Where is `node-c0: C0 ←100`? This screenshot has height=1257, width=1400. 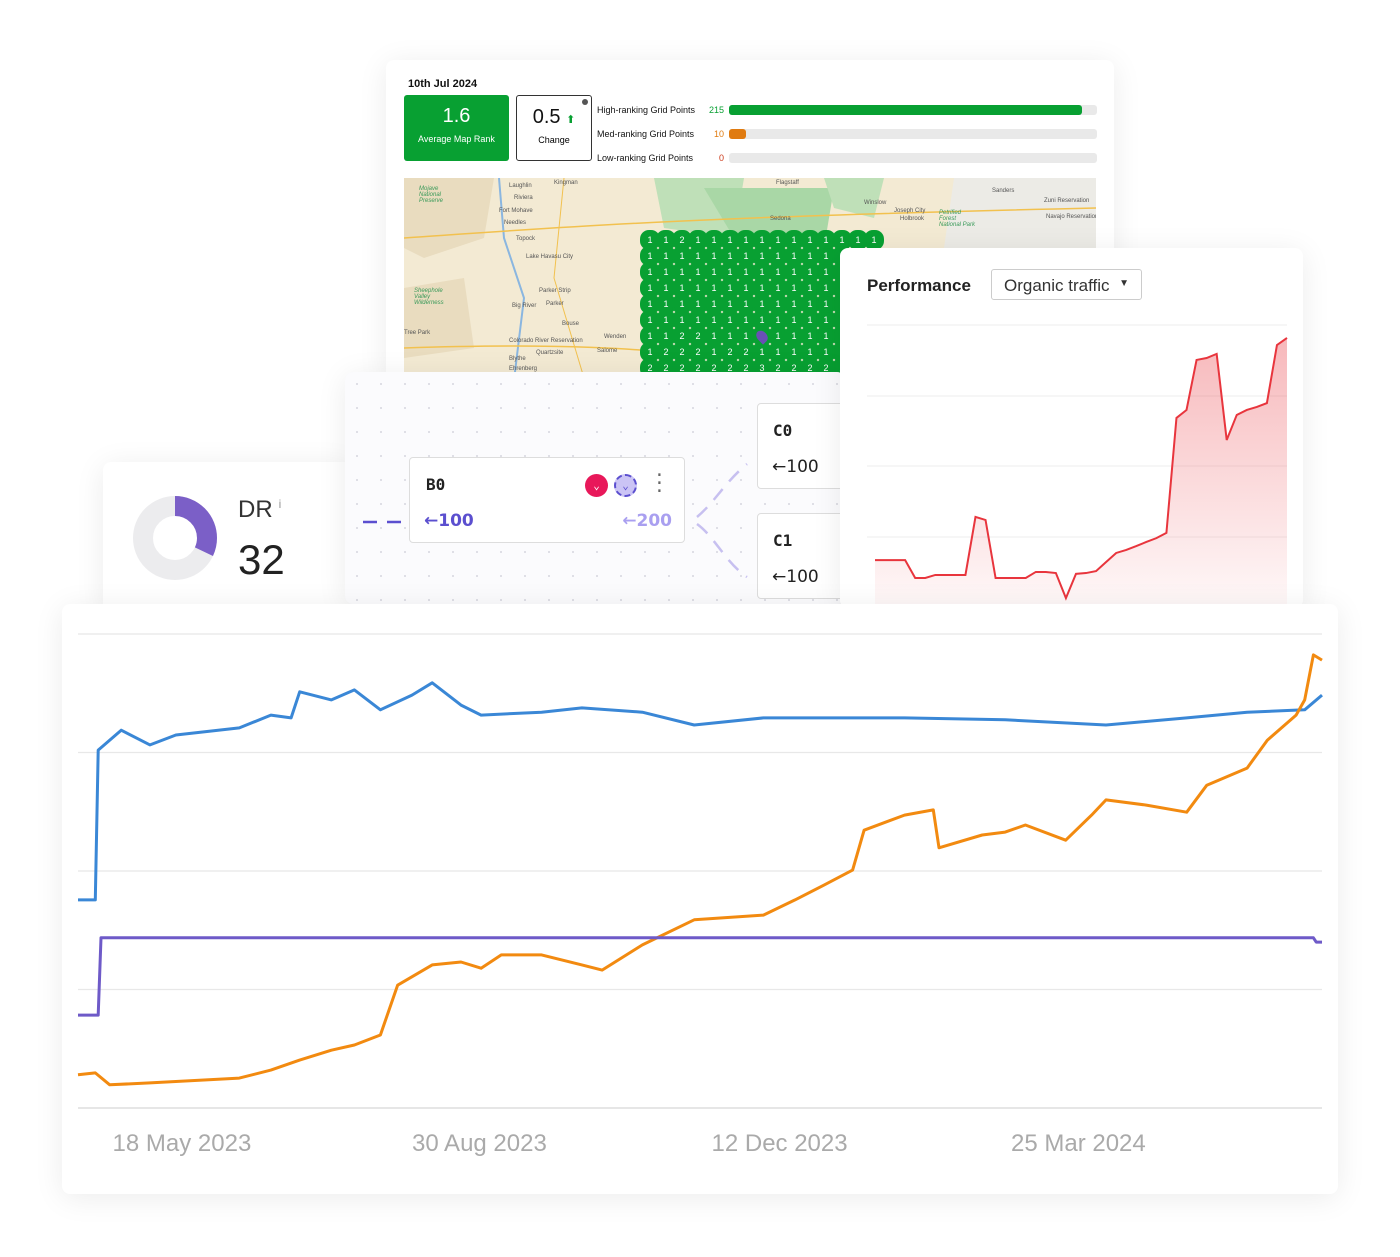
node-c0: C0 ←100 is located at coordinates (801, 446).